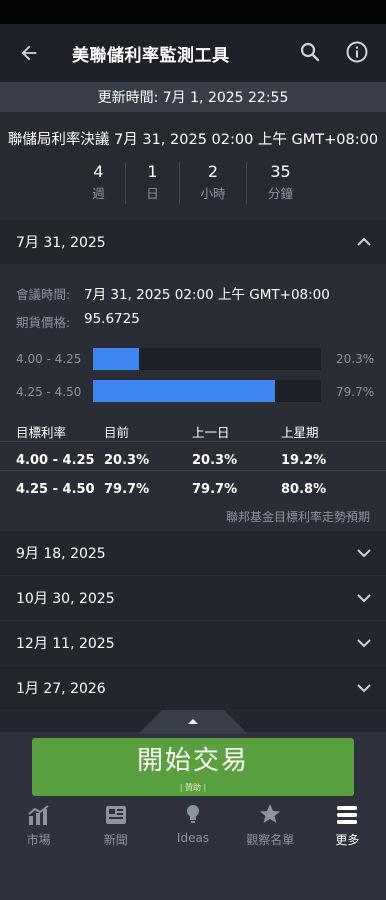  I want to click on nav-item-watchlist: 觀察名單, so click(270, 826).